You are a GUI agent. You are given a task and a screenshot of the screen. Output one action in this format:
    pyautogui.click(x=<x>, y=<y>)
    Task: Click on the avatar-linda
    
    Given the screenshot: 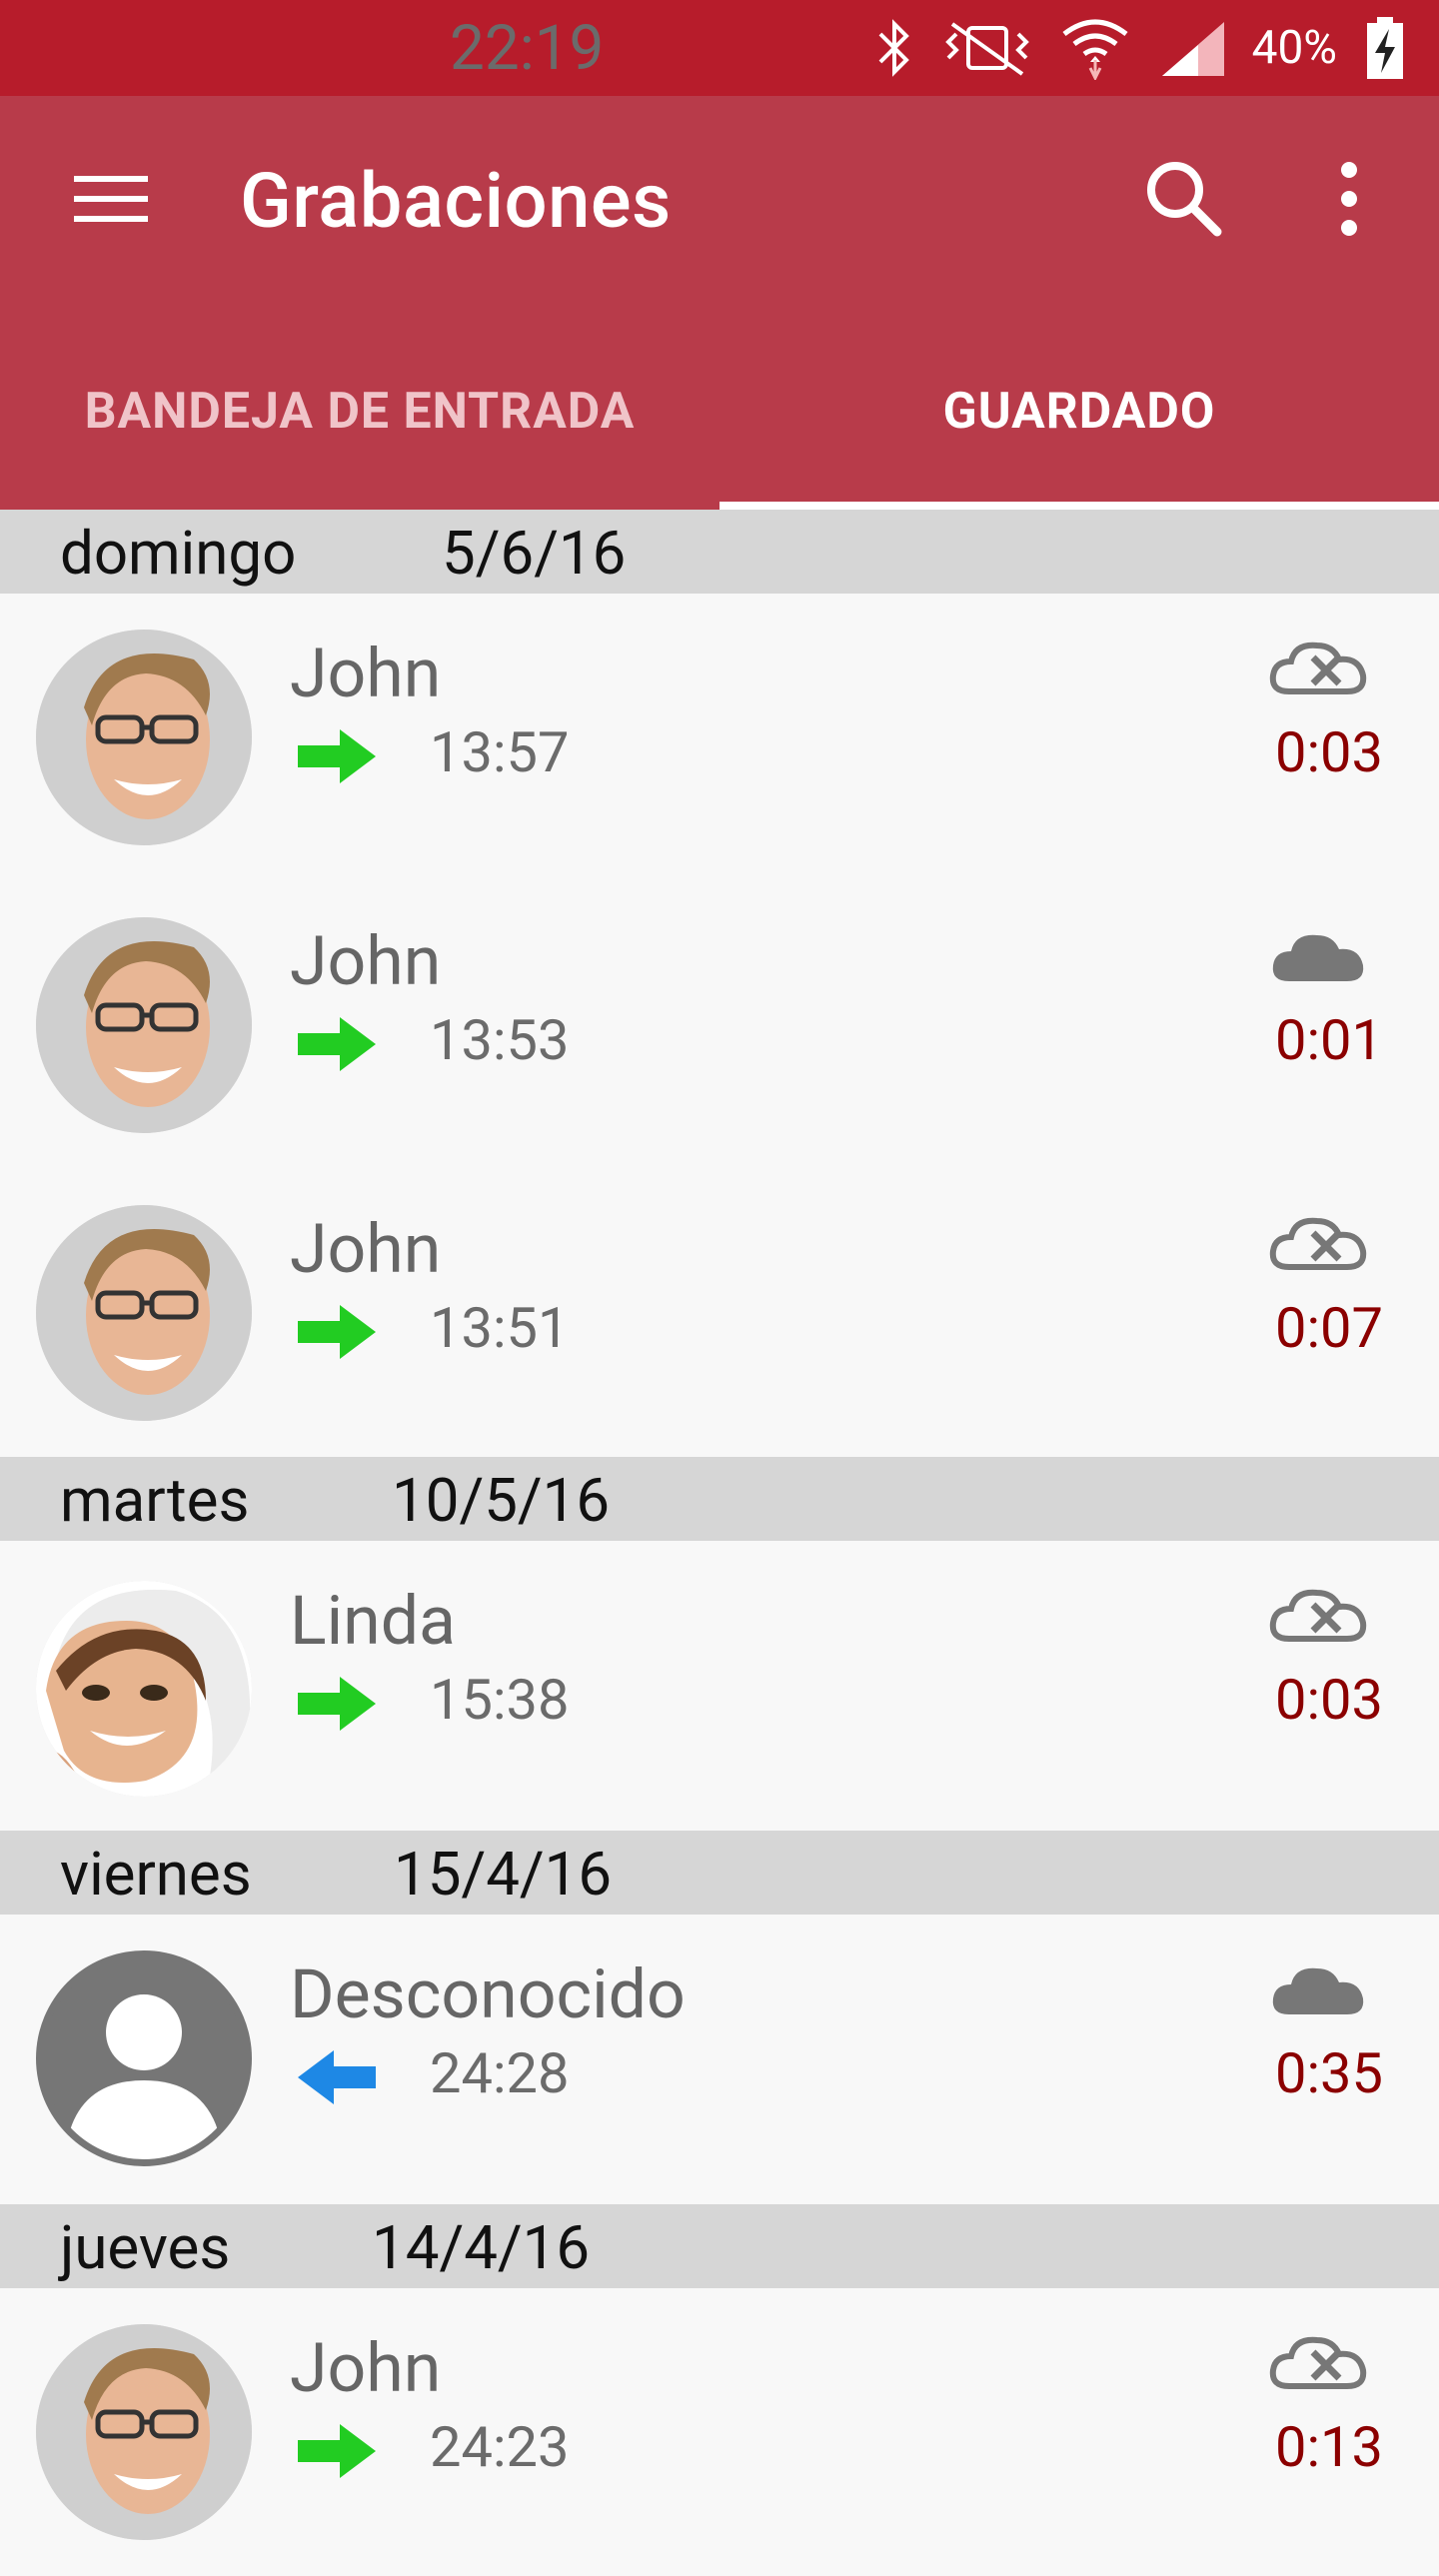 What is the action you would take?
    pyautogui.click(x=144, y=1689)
    